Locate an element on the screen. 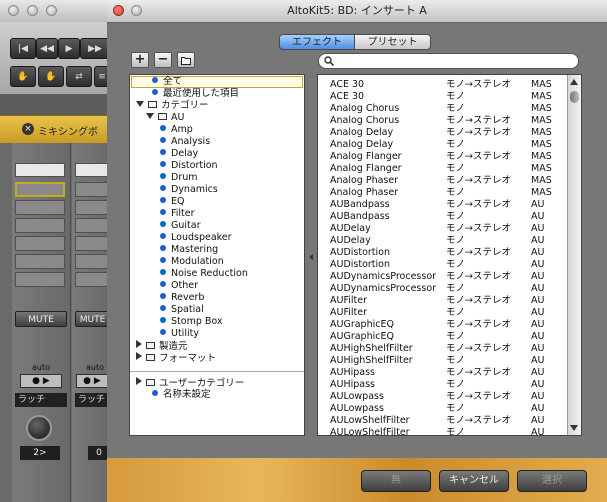 This screenshot has width=607, height=502. effect-row: Analog Phaser モノ MAS is located at coordinates (443, 193).